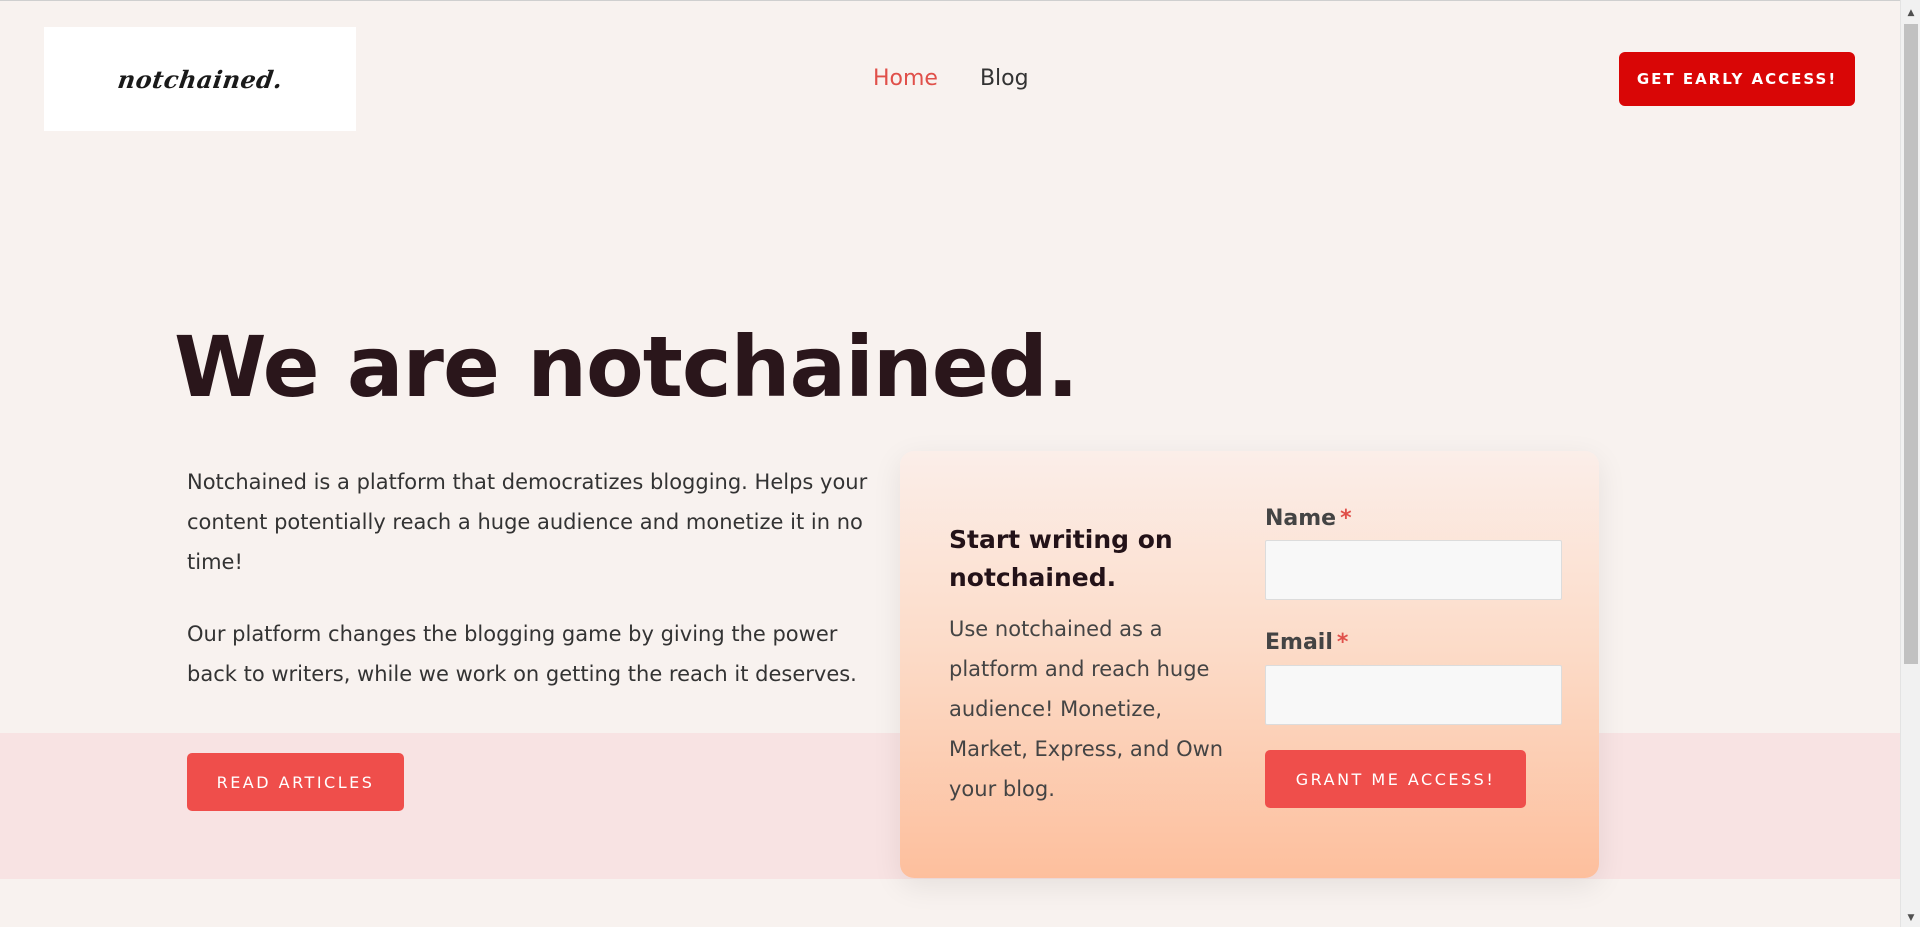 Image resolution: width=1920 pixels, height=927 pixels. Describe the element at coordinates (626, 367) in the screenshot. I see `hero-title: We are notchained.` at that location.